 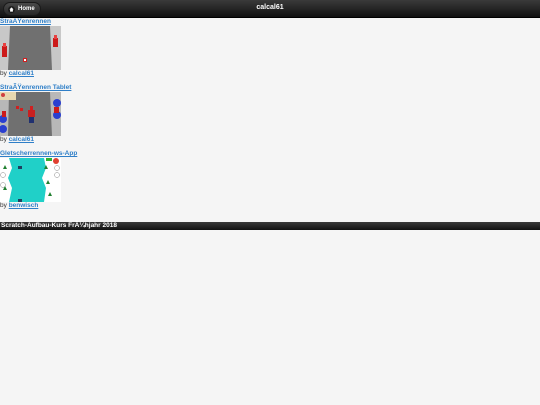 I want to click on page-title: calcal61, so click(x=270, y=7).